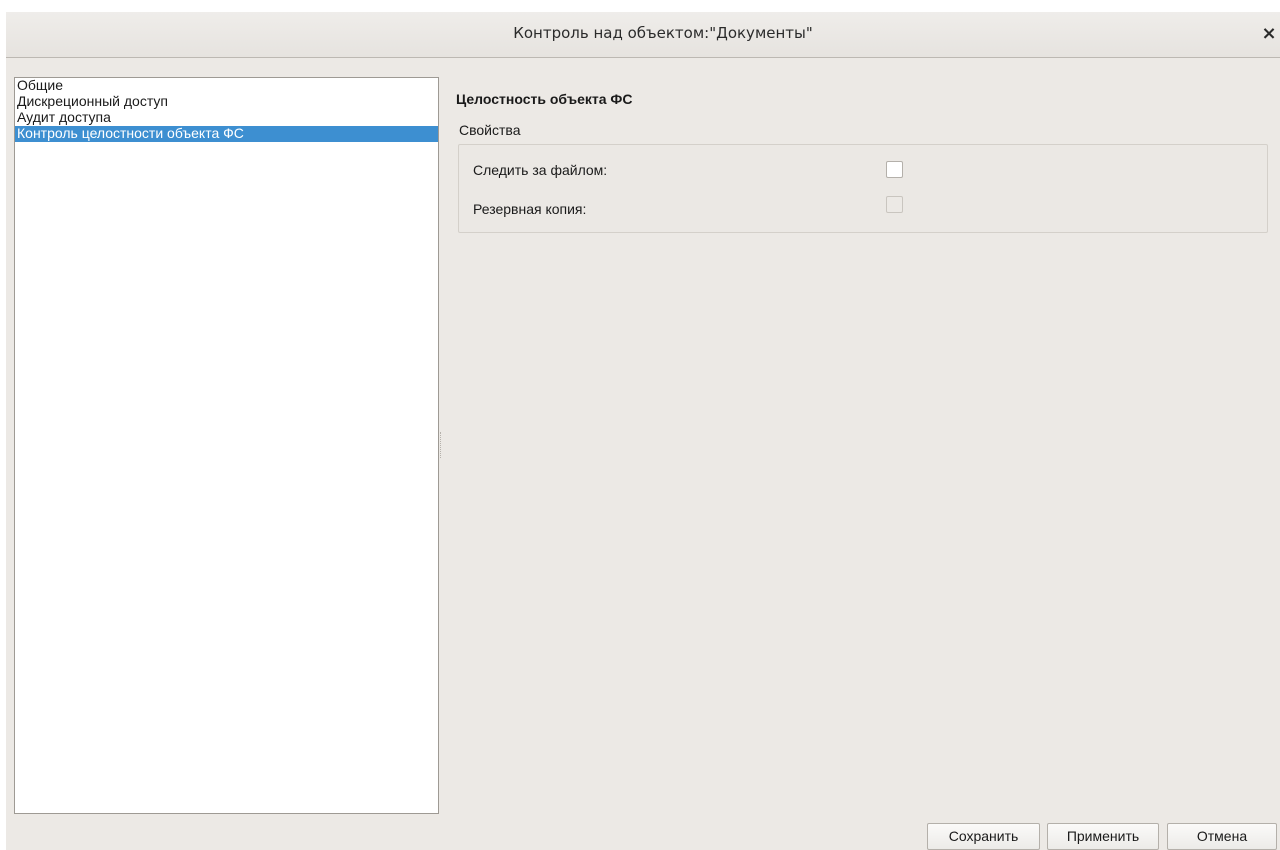 This screenshot has height=850, width=1280. What do you see at coordinates (226, 102) in the screenshot?
I see `nav-item-discretionary-access: Дискреционный доступ` at bounding box center [226, 102].